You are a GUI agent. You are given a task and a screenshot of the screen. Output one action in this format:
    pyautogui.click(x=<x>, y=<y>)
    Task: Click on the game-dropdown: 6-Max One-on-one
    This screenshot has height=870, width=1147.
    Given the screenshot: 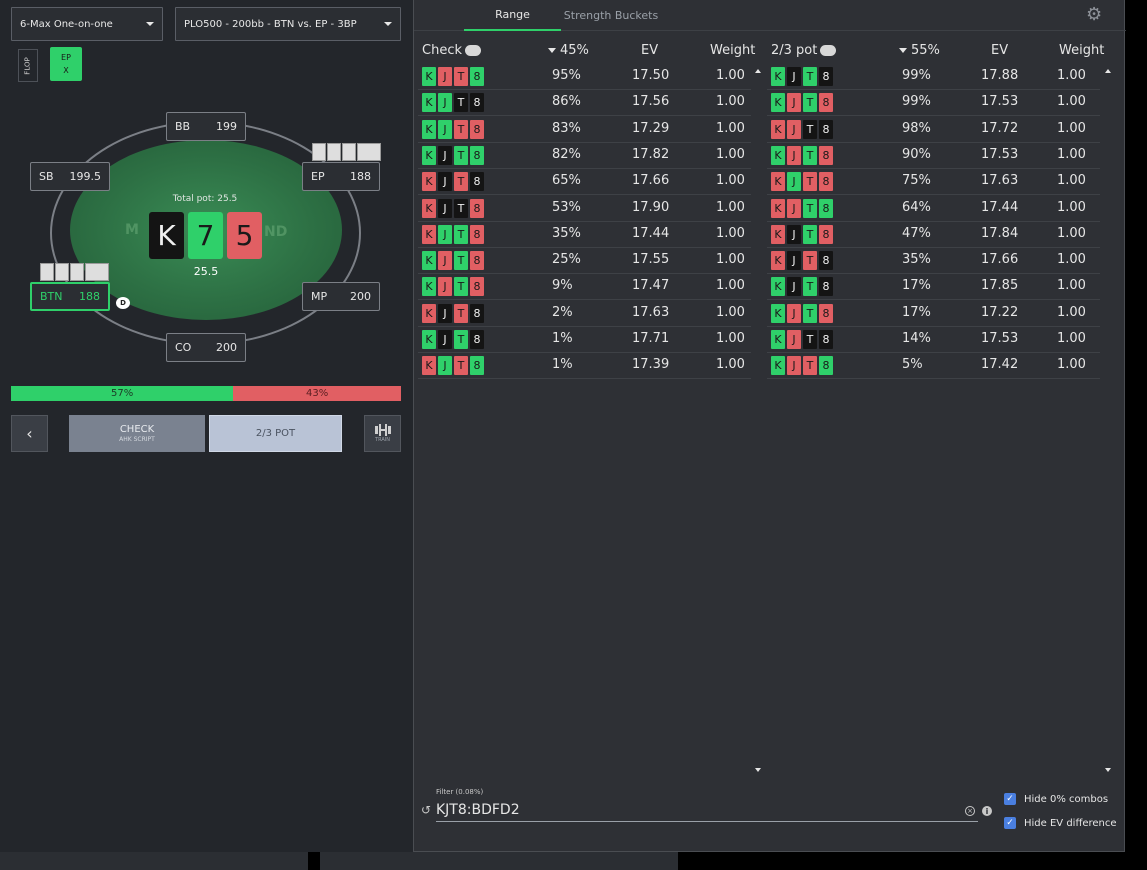 What is the action you would take?
    pyautogui.click(x=87, y=24)
    